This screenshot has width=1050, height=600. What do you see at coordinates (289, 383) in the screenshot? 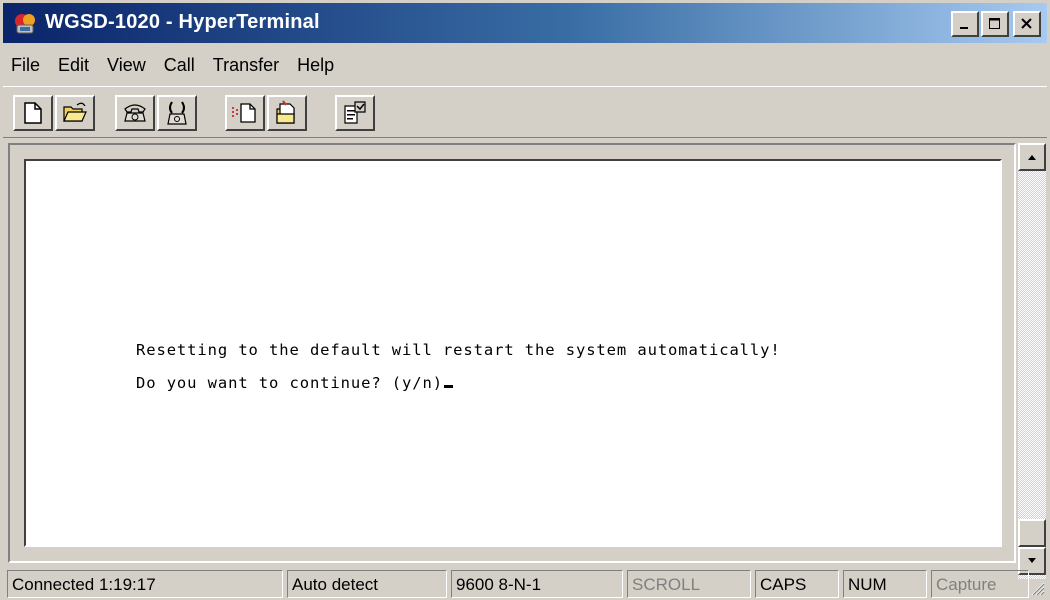
I see `terminal-prompt-text: Do you want to continue? (y/n)` at bounding box center [289, 383].